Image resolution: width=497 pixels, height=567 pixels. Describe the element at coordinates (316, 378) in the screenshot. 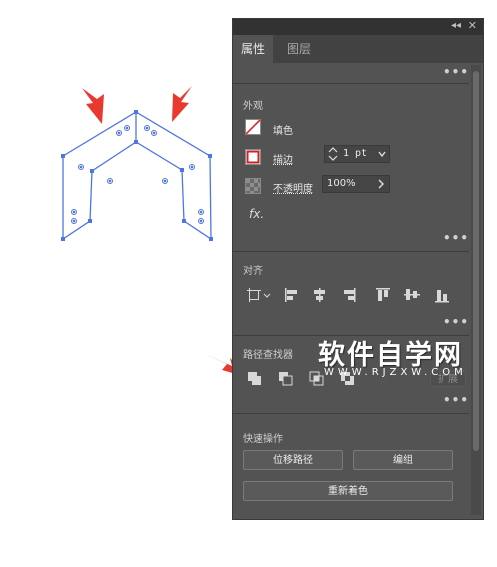

I see `intersect-icon` at that location.